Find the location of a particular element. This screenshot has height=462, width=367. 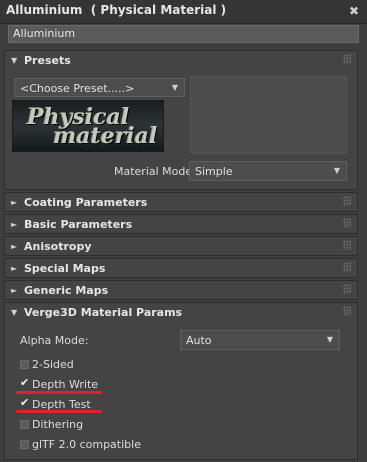

rollout-header: ► Coating Parameters is located at coordinates (181, 203).